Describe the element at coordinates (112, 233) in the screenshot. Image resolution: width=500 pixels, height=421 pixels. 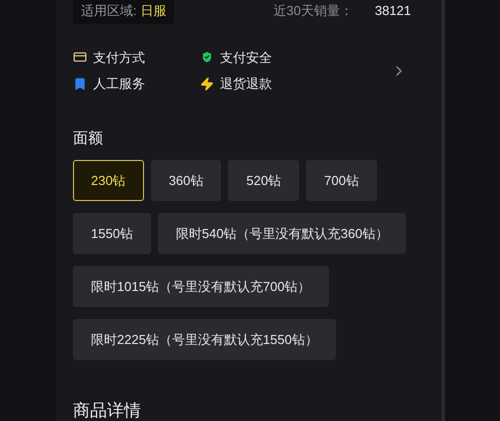
I see `denomination-option: 1550钻` at that location.